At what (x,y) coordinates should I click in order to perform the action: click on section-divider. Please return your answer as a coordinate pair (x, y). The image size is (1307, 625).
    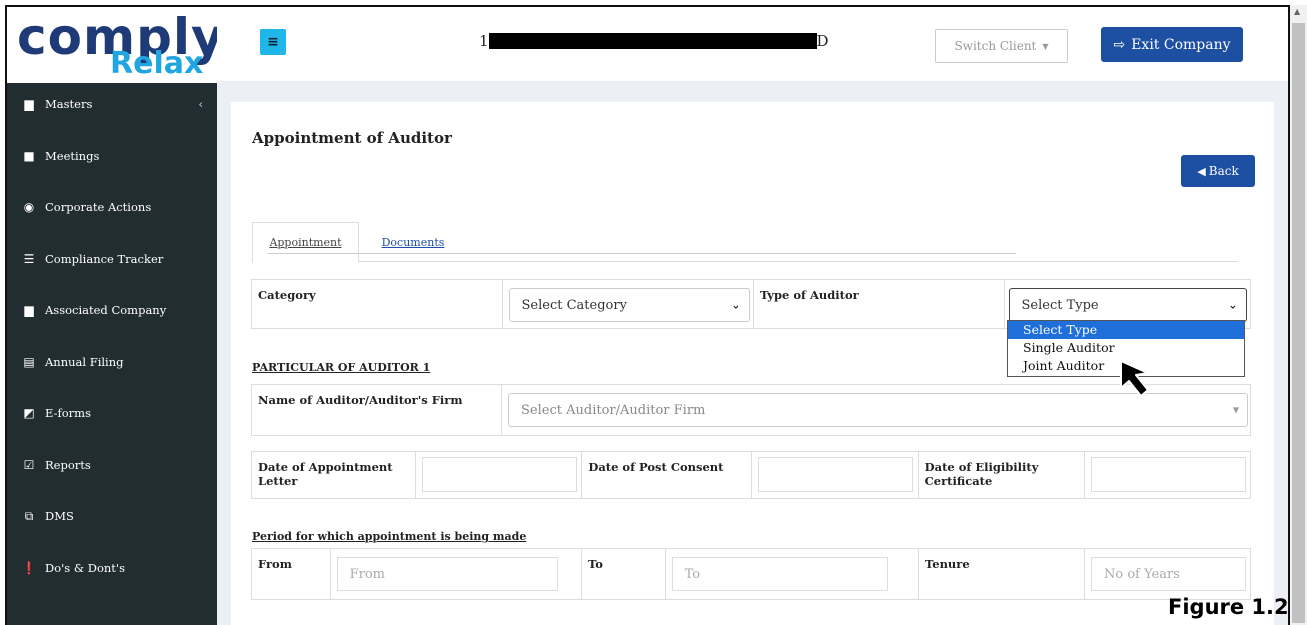
    Looking at the image, I should click on (642, 253).